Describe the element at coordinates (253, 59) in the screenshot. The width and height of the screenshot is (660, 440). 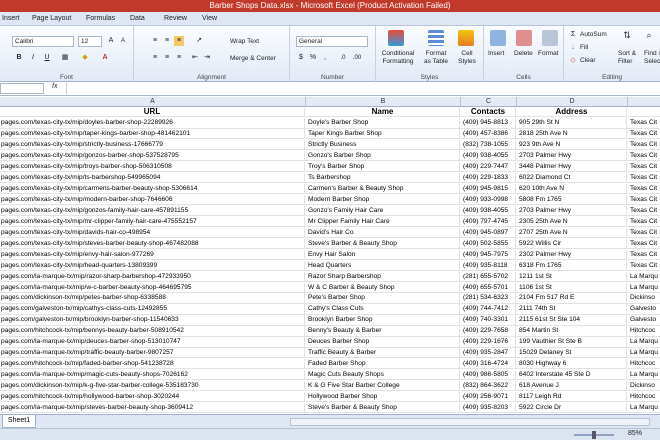
I see `merge-center-button: Merge & Center` at that location.